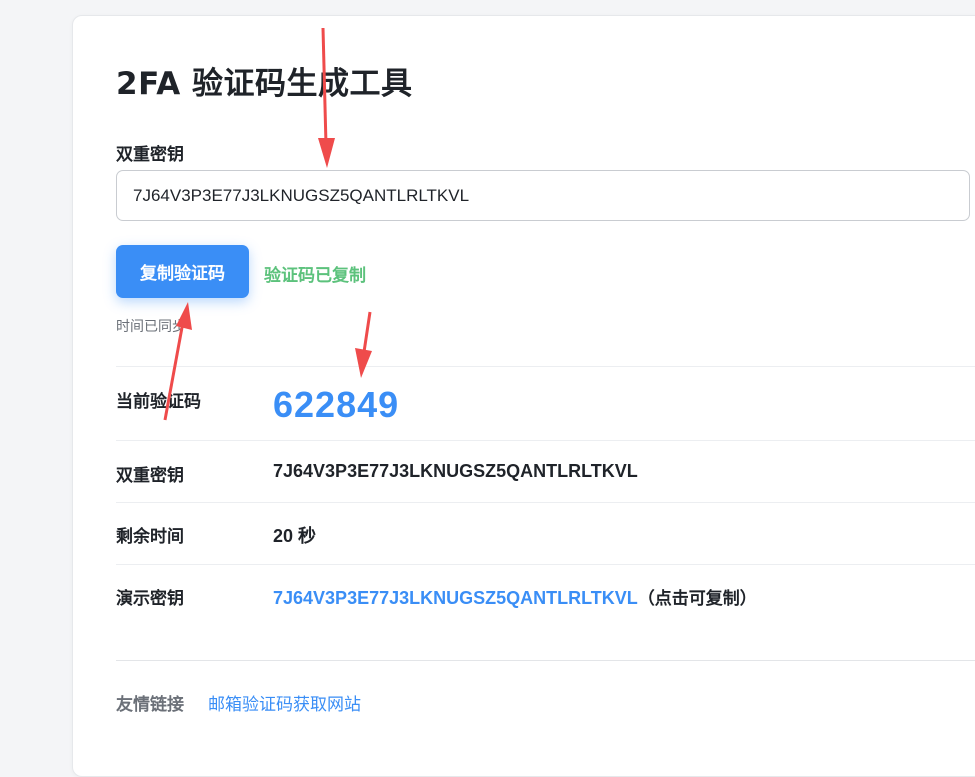 This screenshot has height=777, width=975. What do you see at coordinates (158, 402) in the screenshot?
I see `current-code-label: 当前验证码` at bounding box center [158, 402].